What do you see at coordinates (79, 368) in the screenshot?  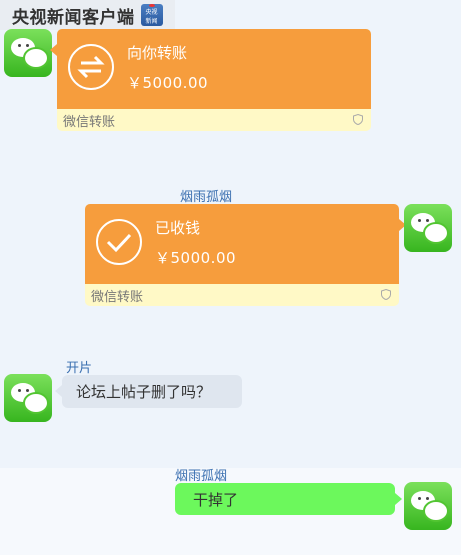 I see `sender-name: 开片` at bounding box center [79, 368].